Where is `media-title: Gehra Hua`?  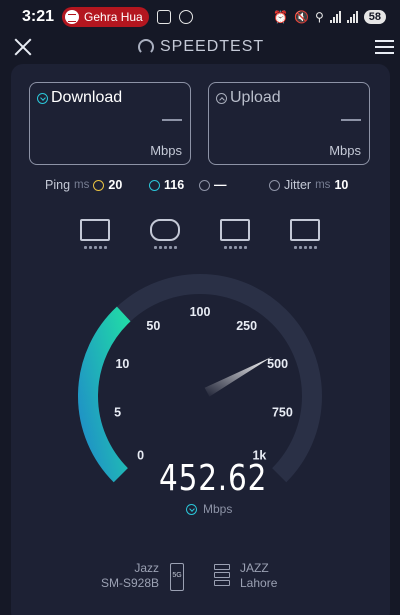 media-title: Gehra Hua is located at coordinates (113, 17).